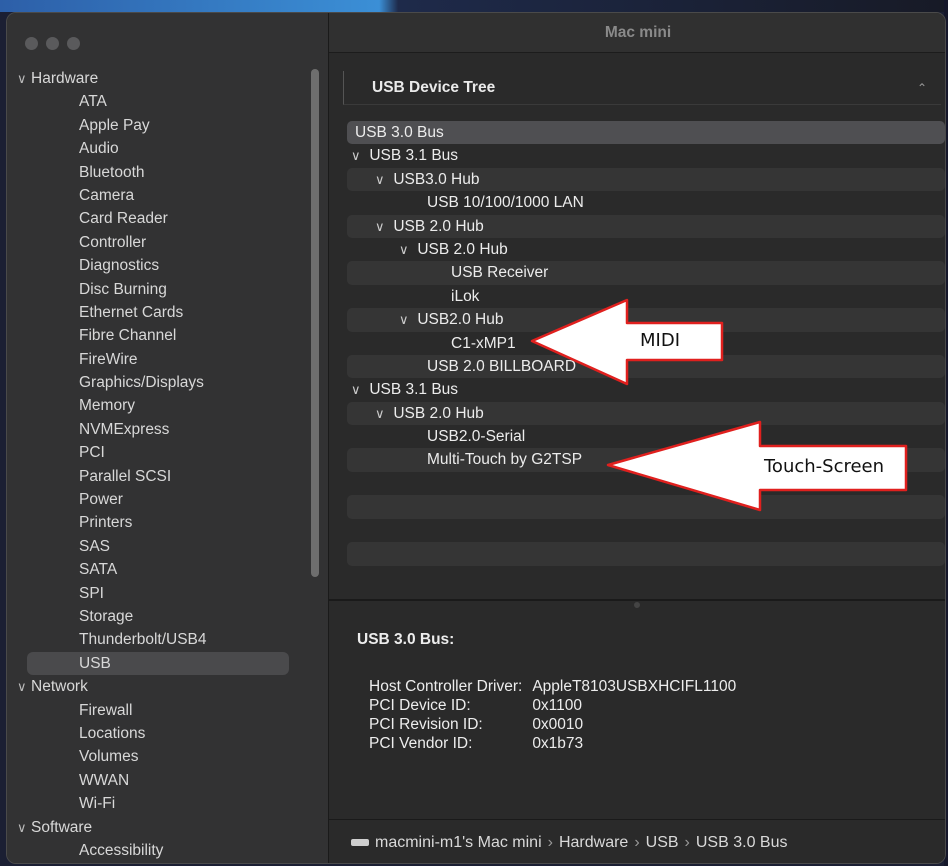  I want to click on split-handle-icon, so click(637, 605).